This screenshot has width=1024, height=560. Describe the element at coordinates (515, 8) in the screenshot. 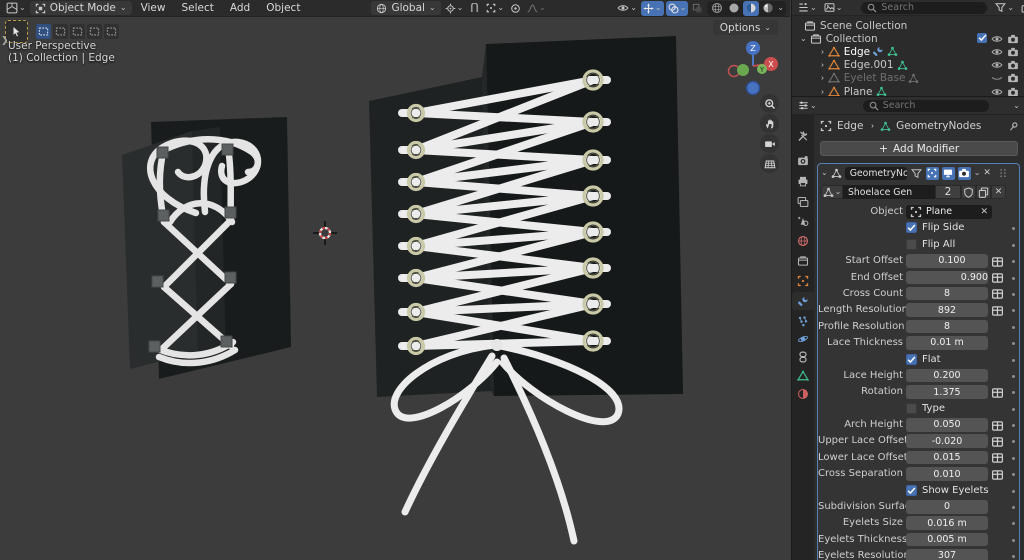

I see `proportional-edit-toggle` at that location.